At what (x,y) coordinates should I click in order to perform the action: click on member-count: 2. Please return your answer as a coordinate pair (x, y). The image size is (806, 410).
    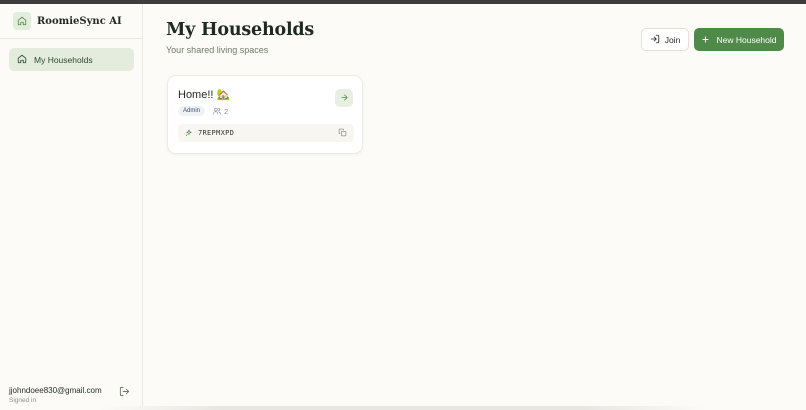
    Looking at the image, I should click on (220, 111).